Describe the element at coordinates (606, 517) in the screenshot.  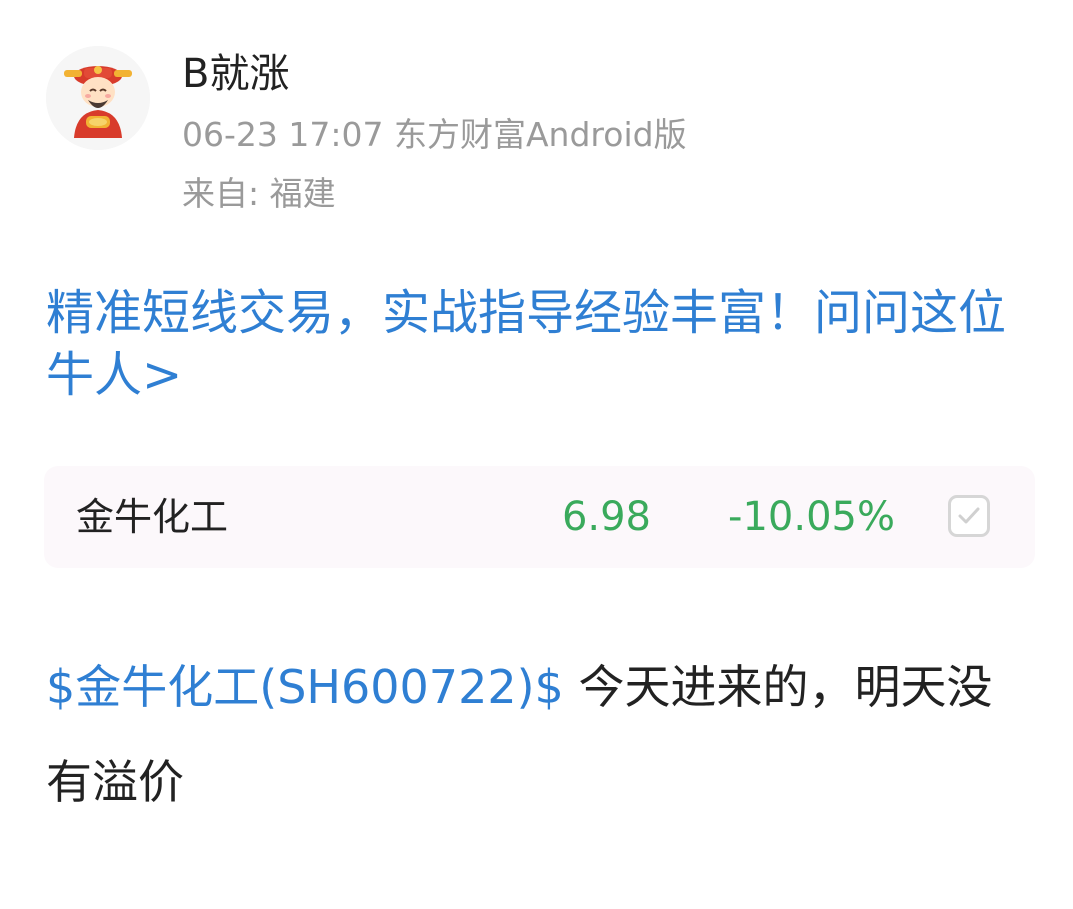
I see `stock-price: 6.98` at that location.